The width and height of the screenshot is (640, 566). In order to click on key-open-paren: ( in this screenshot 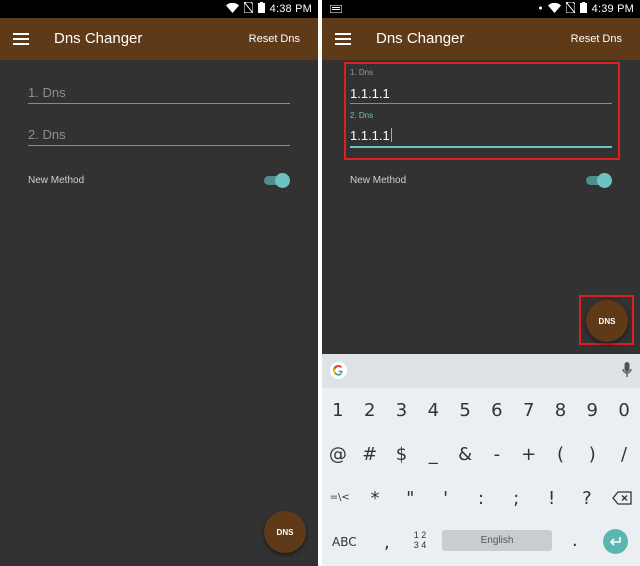, I will do `click(561, 454)`.